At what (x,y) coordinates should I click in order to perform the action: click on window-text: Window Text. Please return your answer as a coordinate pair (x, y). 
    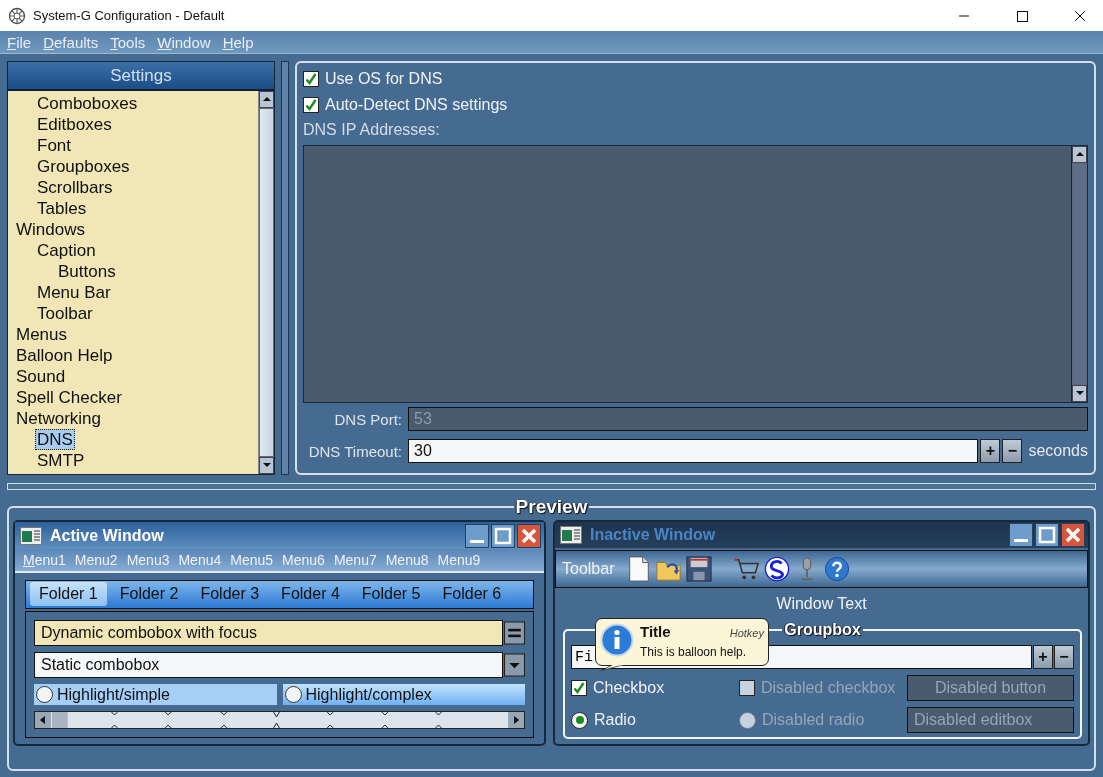
    Looking at the image, I should click on (821, 604).